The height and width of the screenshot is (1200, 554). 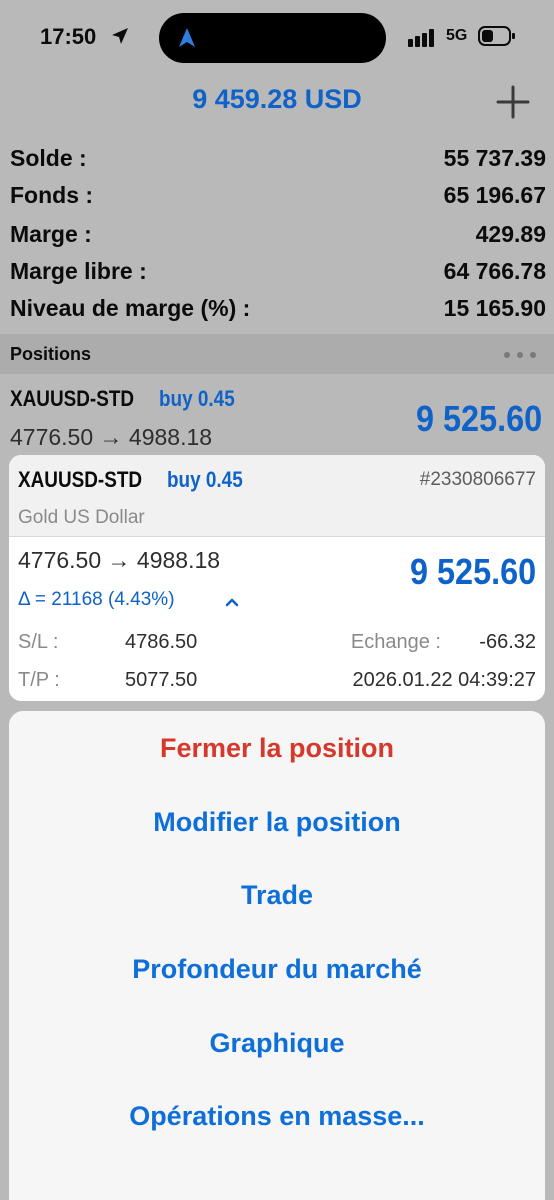 I want to click on close-position-button: Fermer la position, so click(x=277, y=748).